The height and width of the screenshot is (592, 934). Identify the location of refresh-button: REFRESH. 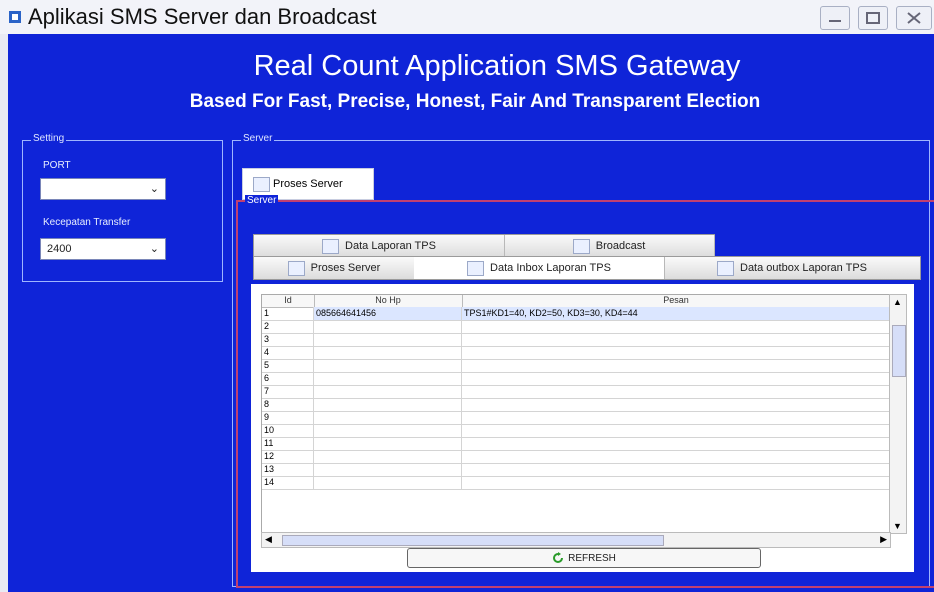
(584, 558).